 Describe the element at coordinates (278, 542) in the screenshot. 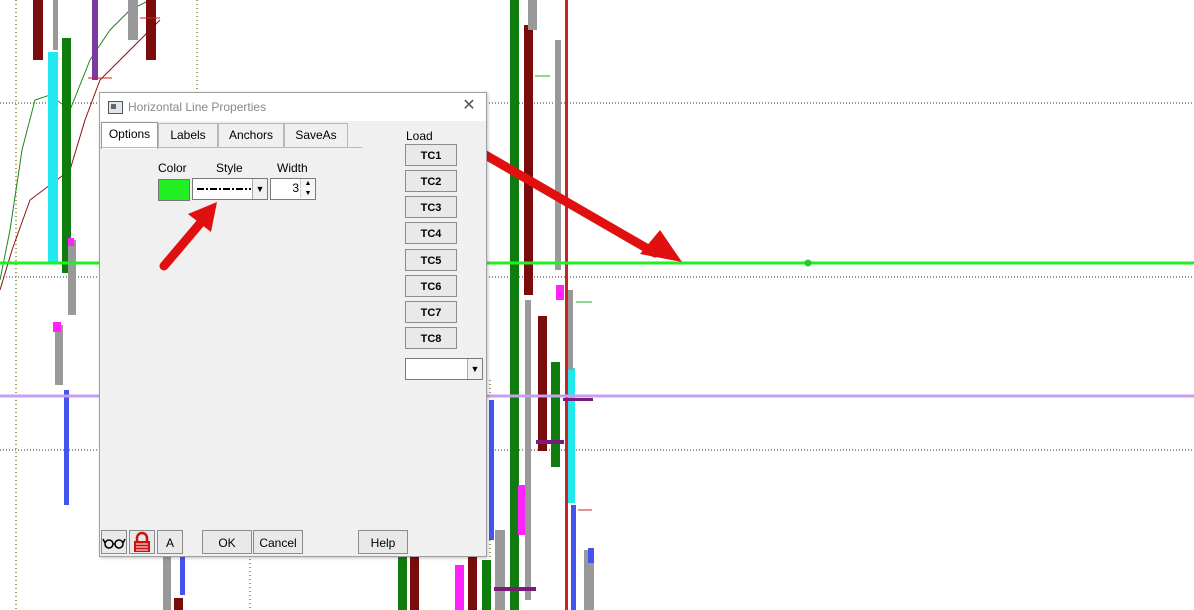

I see `cancel-button: Cancel` at that location.